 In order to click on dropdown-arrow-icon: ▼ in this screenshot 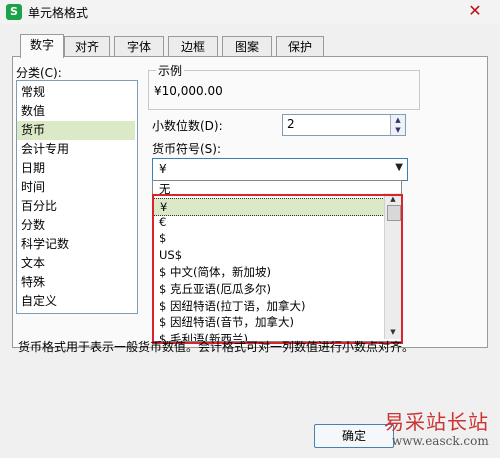, I will do `click(399, 167)`.